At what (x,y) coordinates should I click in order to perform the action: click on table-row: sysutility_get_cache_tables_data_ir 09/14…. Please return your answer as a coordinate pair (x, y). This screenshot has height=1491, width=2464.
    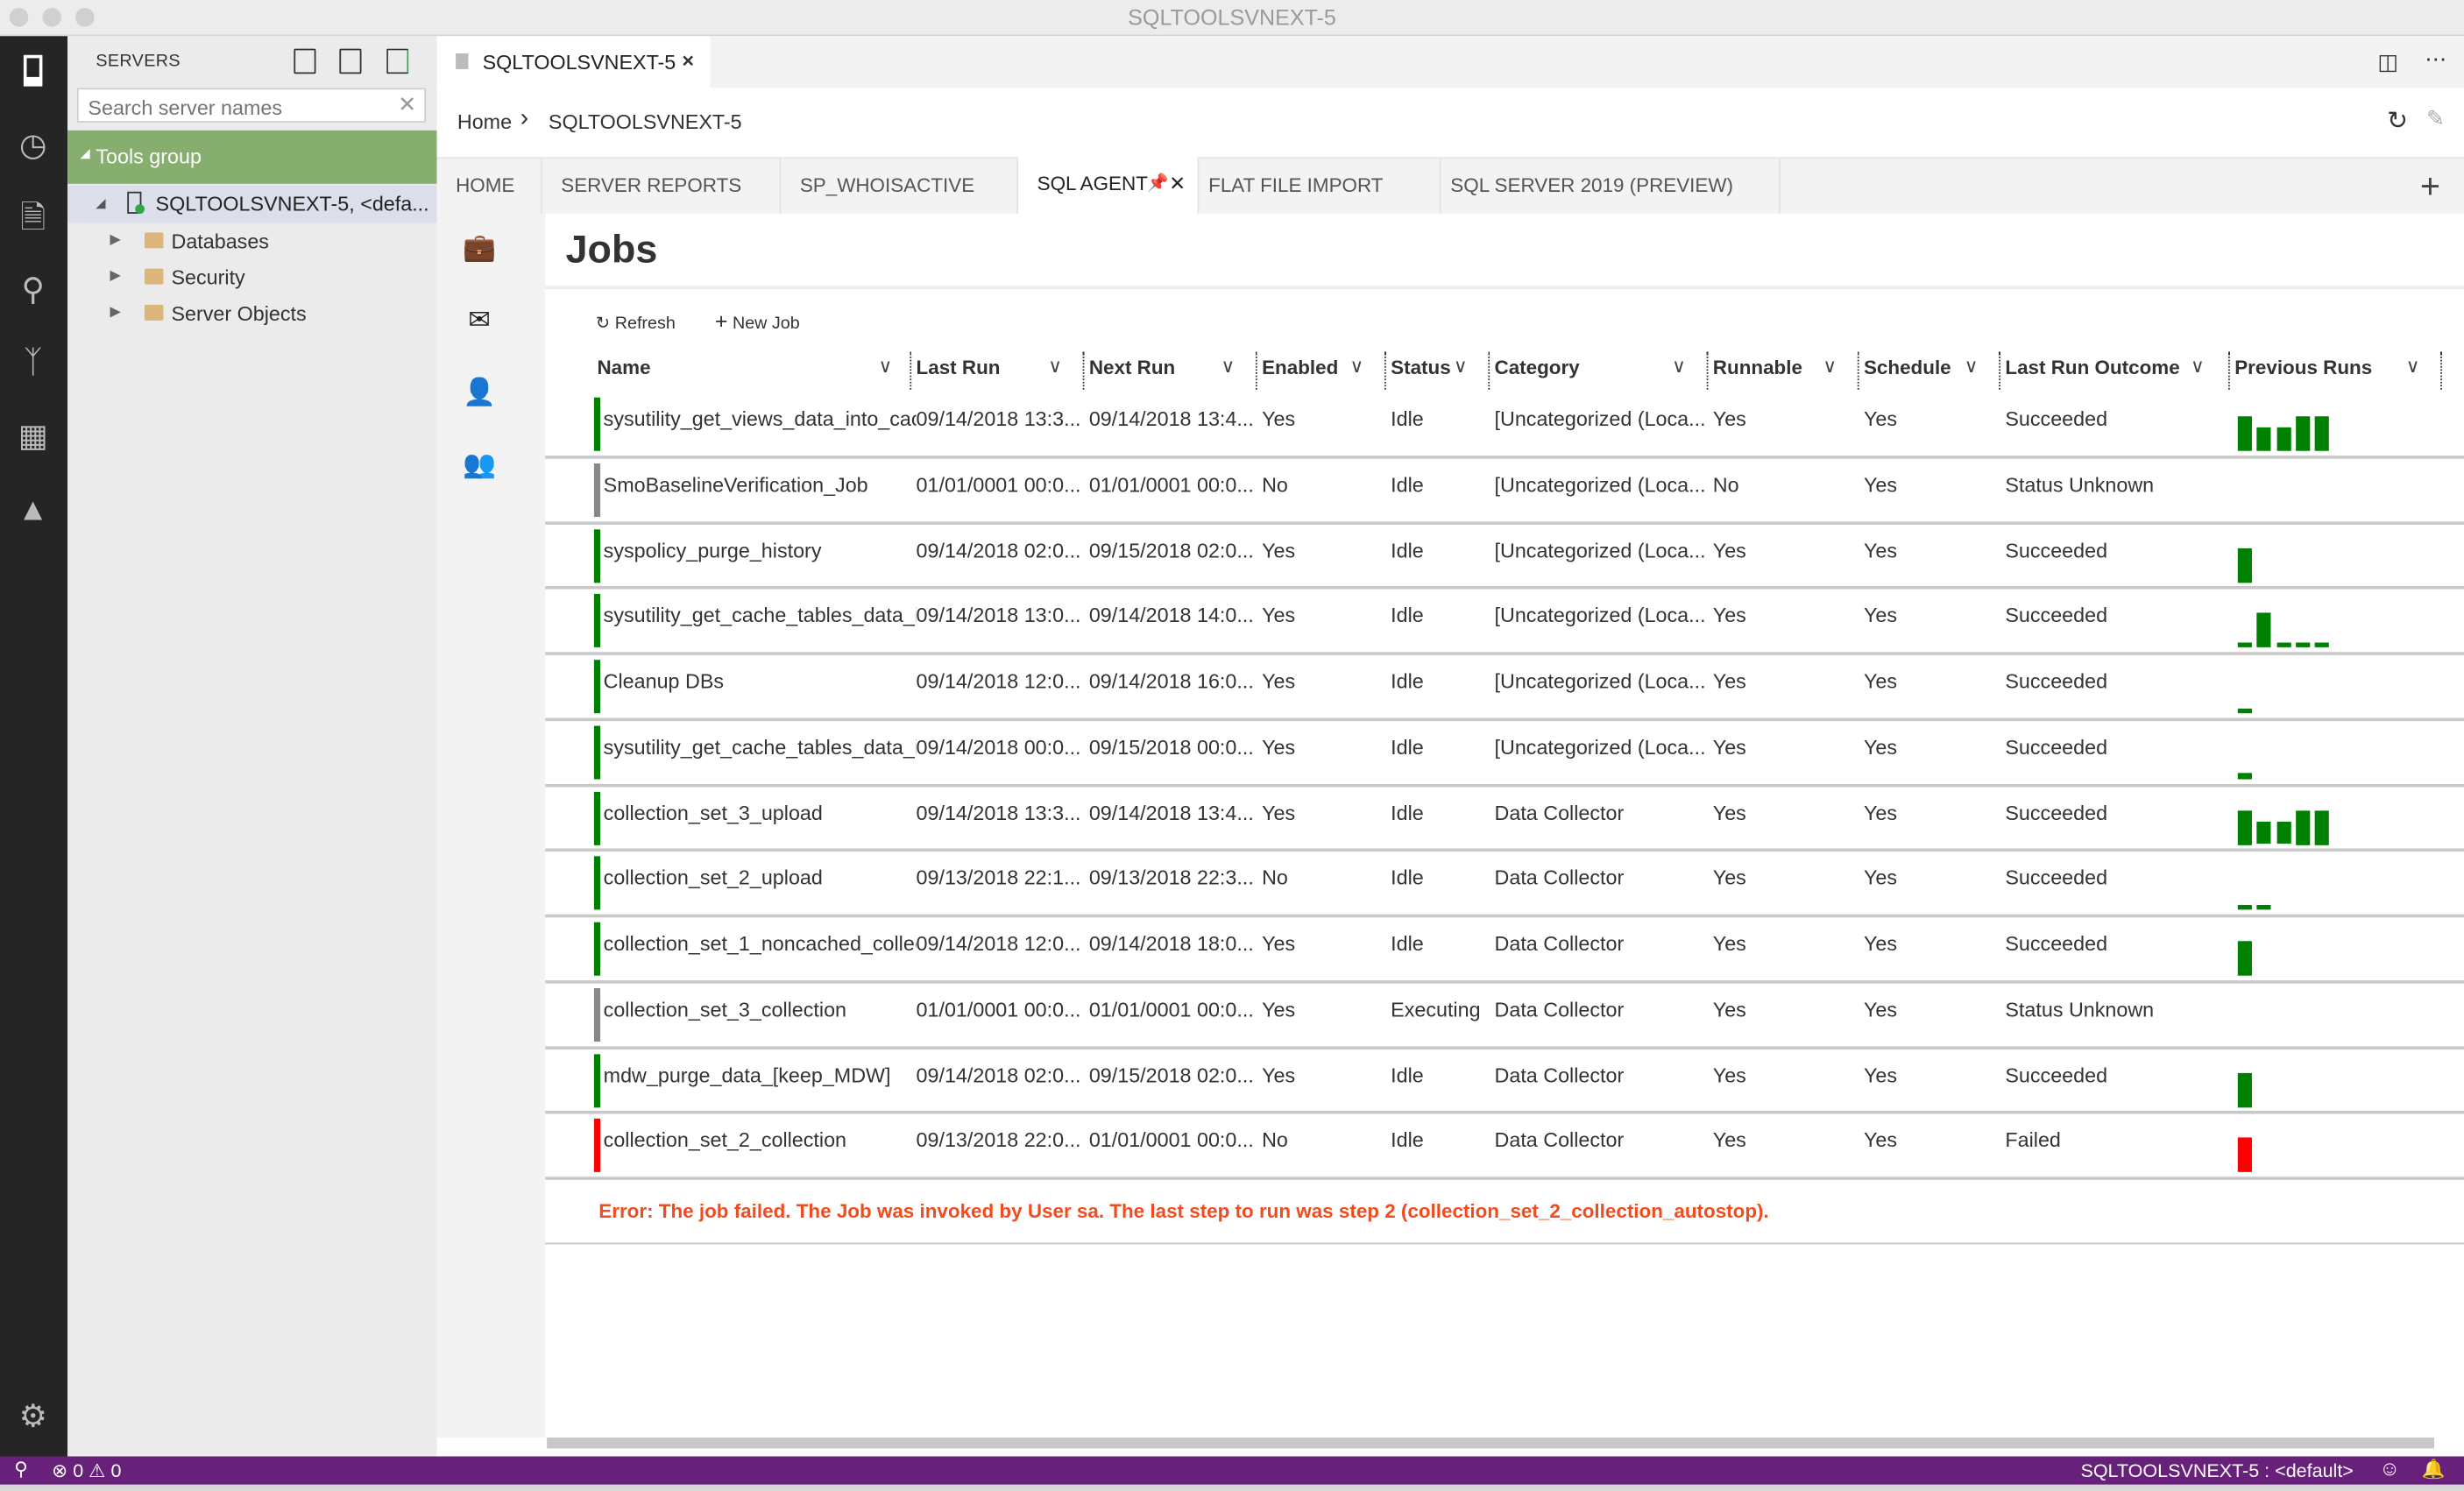
    Looking at the image, I should click on (1504, 622).